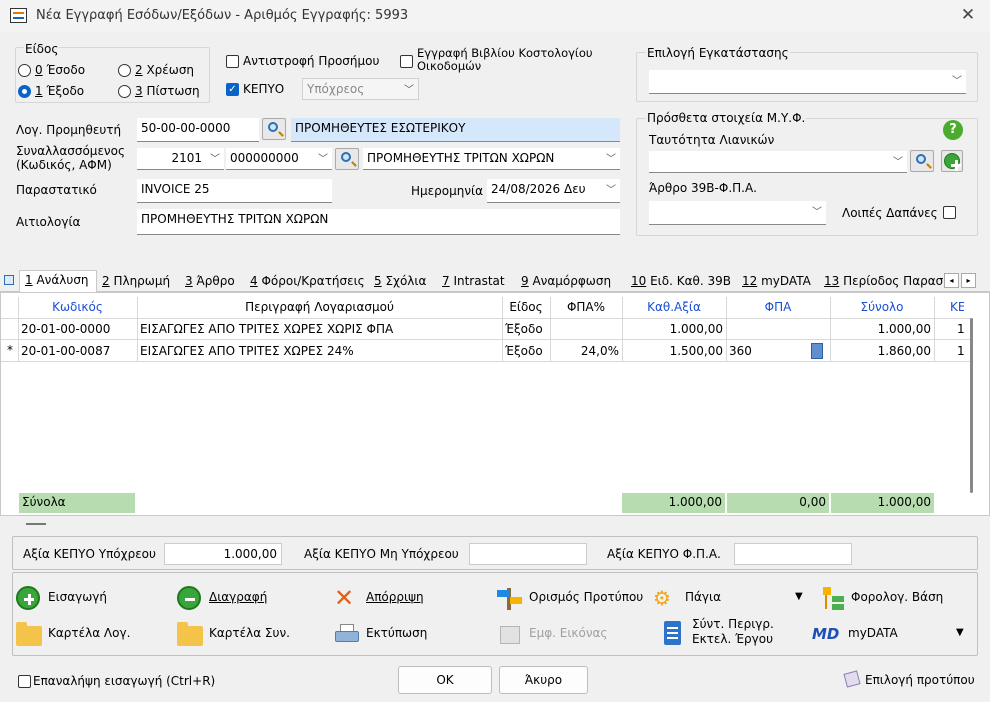 This screenshot has height=702, width=990. Describe the element at coordinates (778, 330) in the screenshot. I see `table-cell-fpa` at that location.